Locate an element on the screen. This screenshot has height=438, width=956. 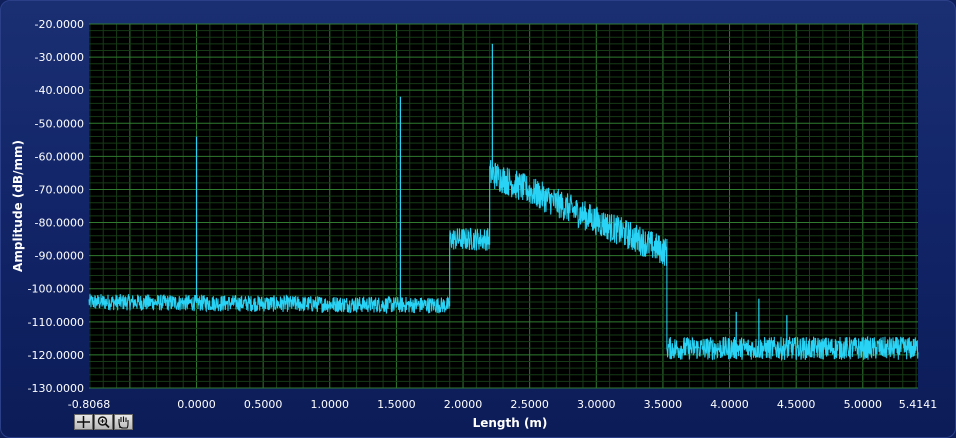
y-tick-label: -60.0000 is located at coordinates (59, 156).